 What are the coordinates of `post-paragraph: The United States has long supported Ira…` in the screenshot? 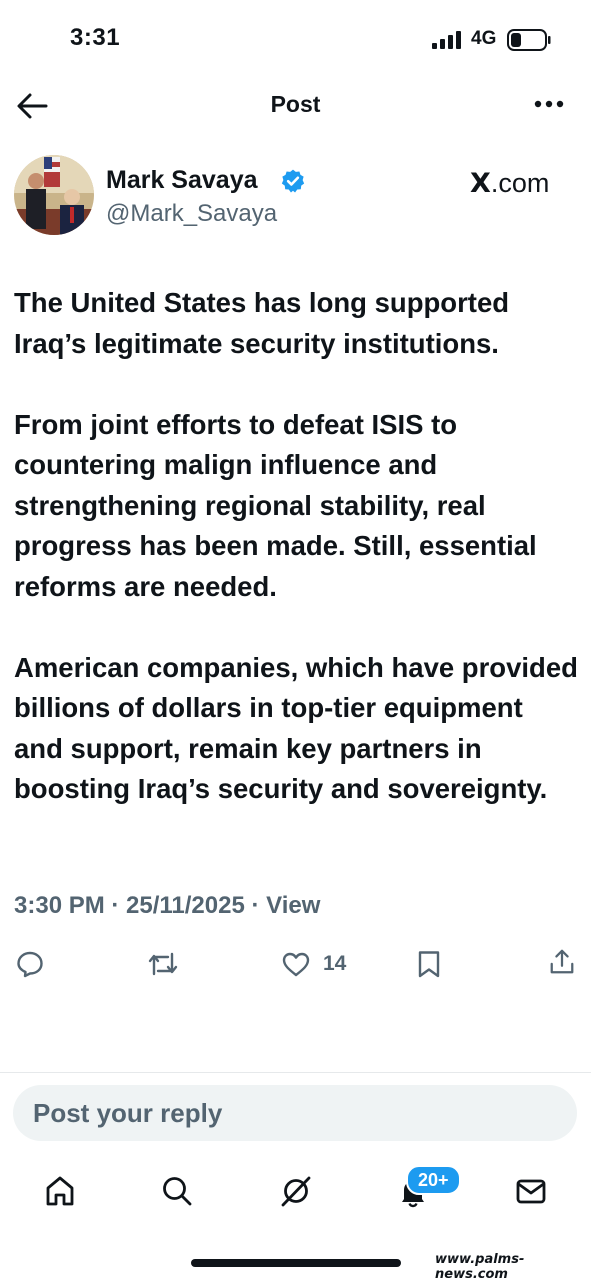 It's located at (262, 323).